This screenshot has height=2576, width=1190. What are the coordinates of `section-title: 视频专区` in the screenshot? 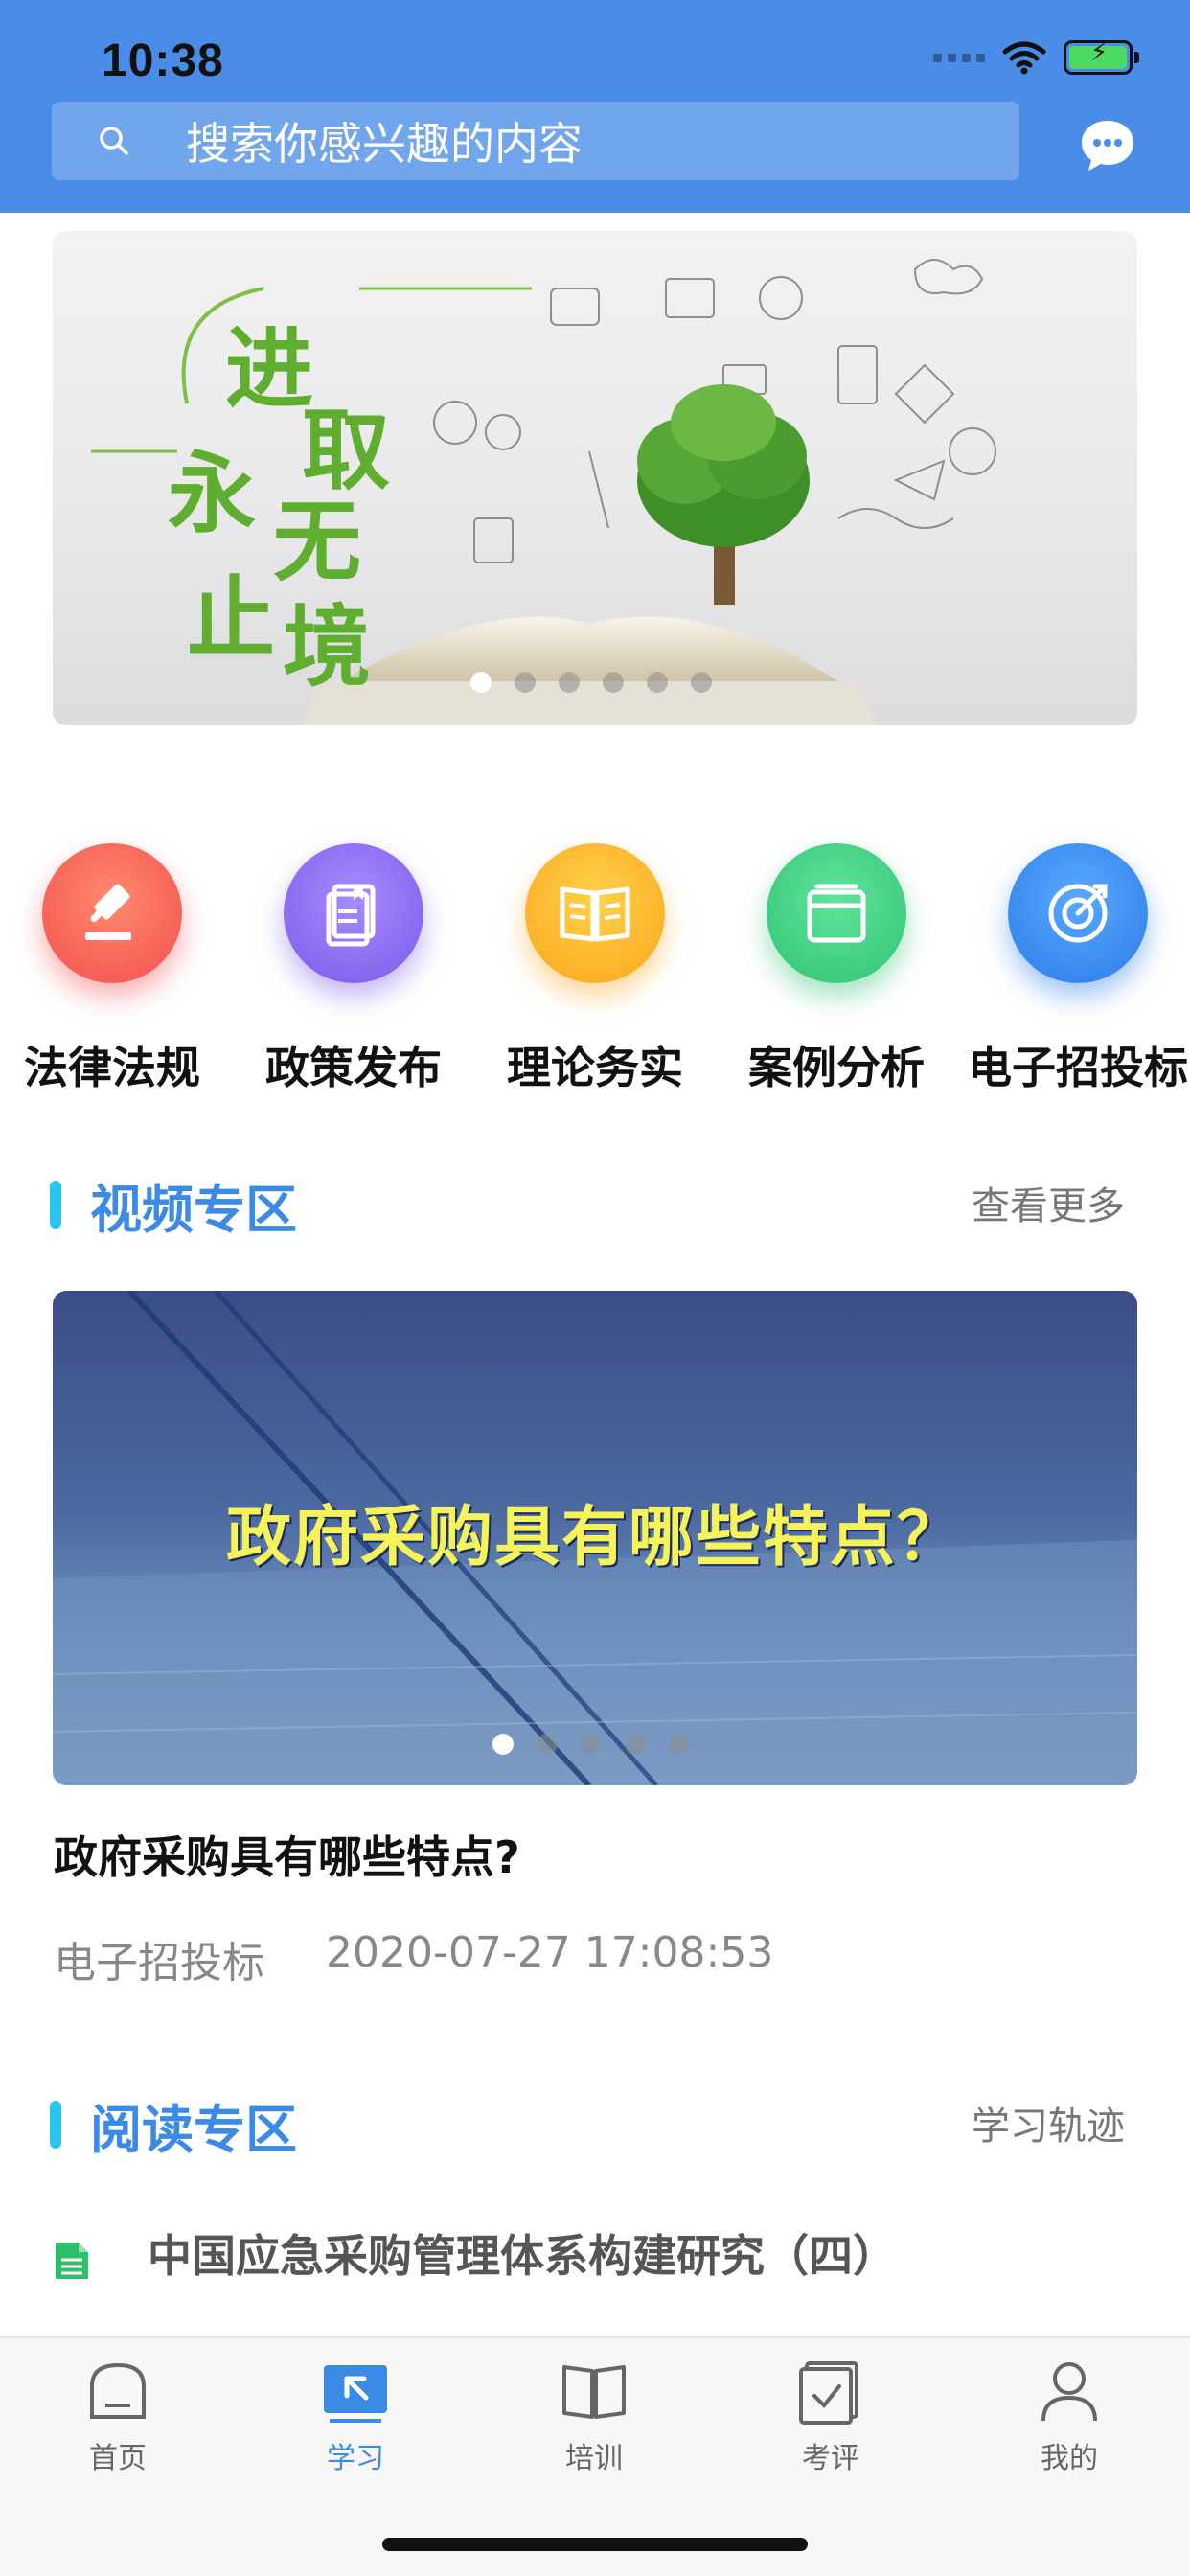 It's located at (194, 1210).